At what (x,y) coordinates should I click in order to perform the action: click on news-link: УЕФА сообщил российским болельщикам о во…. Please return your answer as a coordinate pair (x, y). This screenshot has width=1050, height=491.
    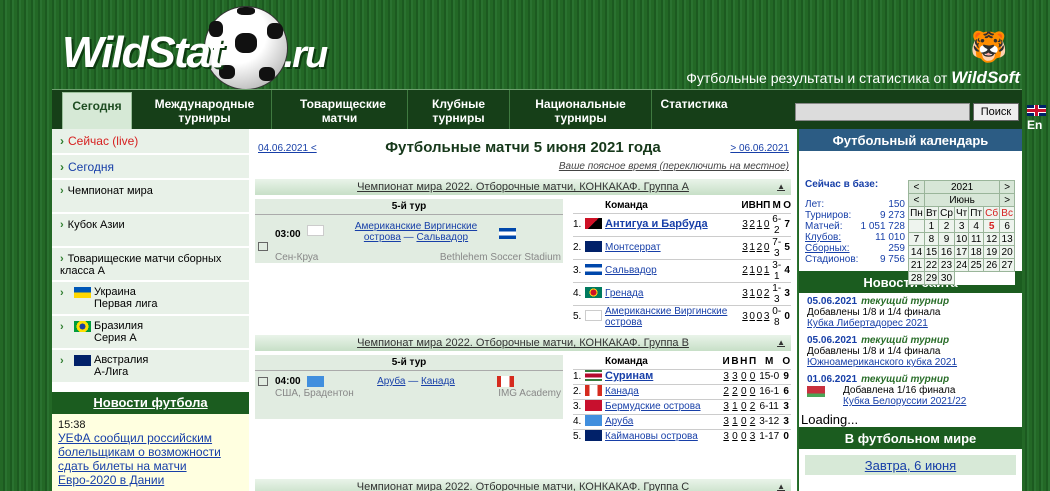
    Looking at the image, I should click on (139, 459).